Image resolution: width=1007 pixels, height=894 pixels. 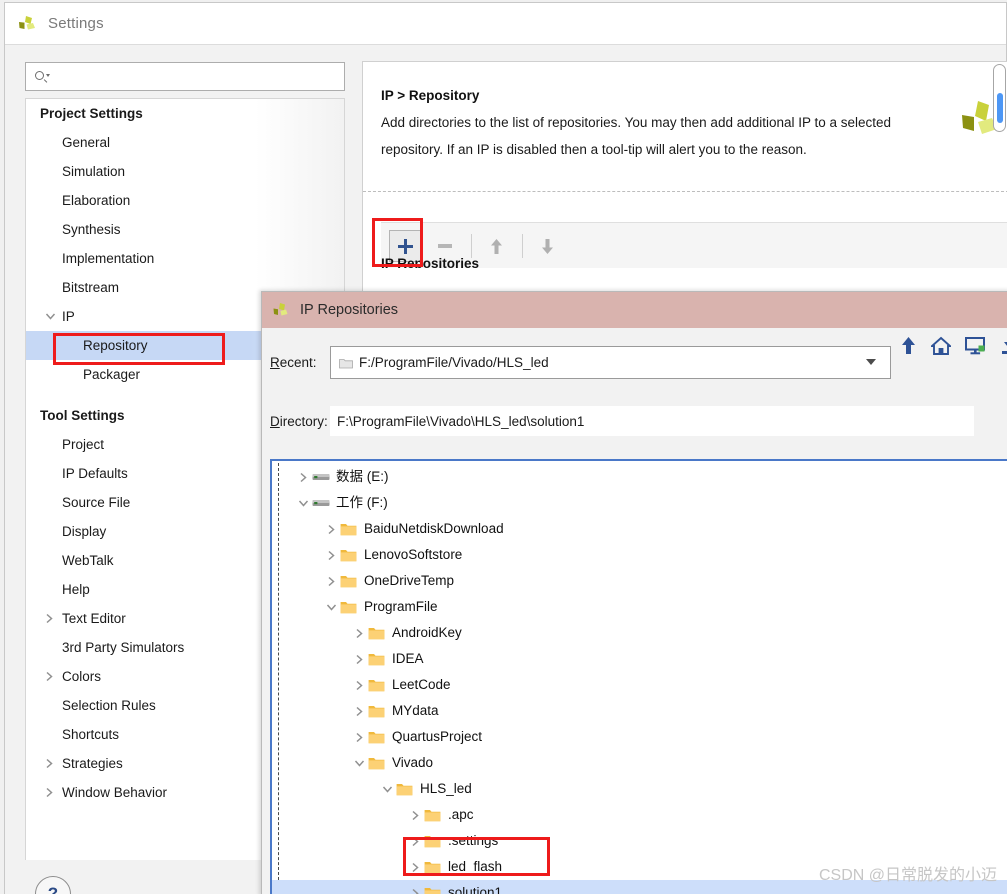 What do you see at coordinates (1003, 347) in the screenshot?
I see `download-icon` at bounding box center [1003, 347].